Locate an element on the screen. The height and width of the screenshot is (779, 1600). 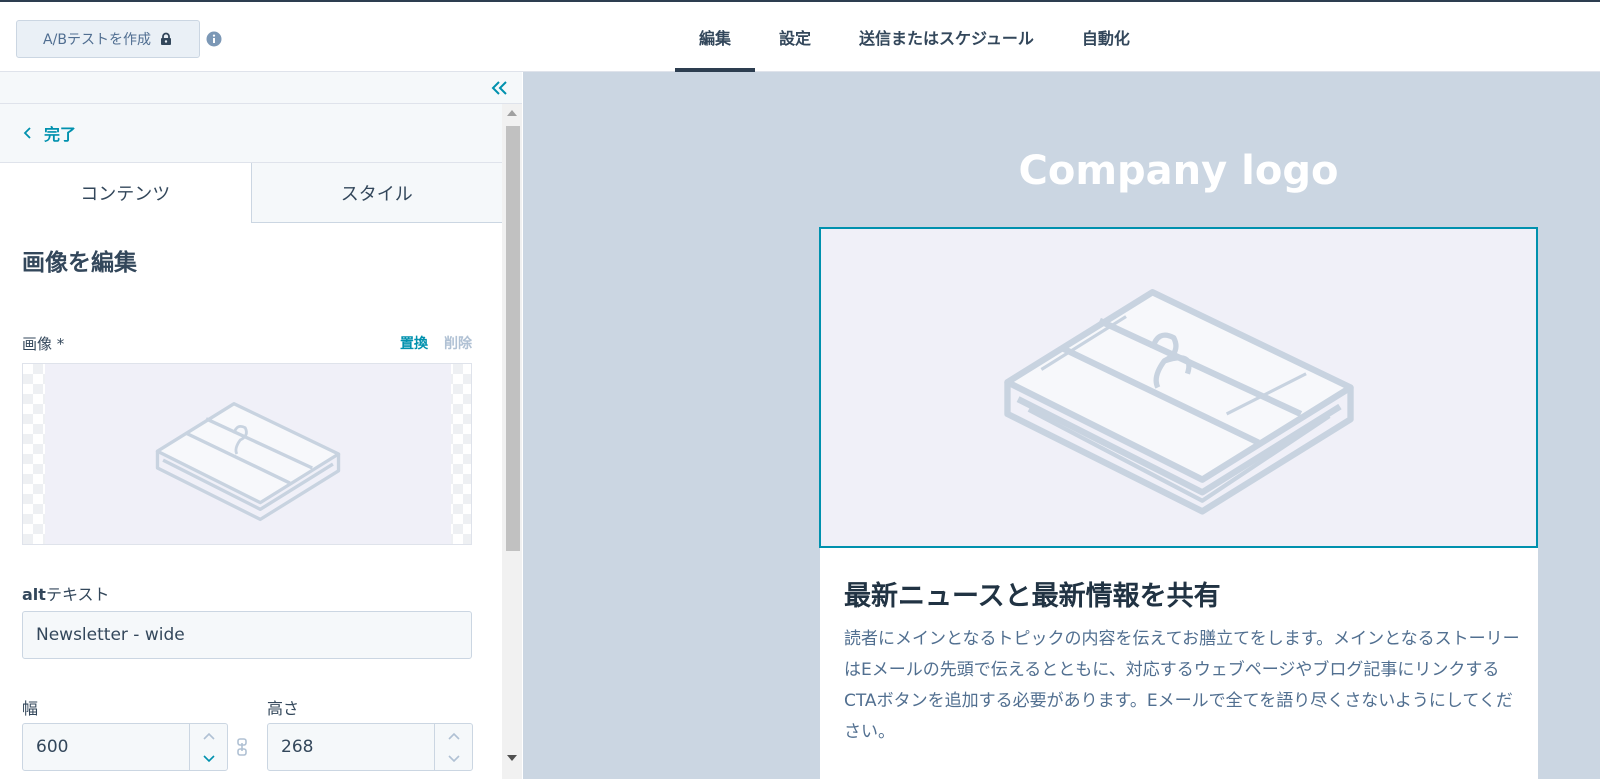
width-stepper is located at coordinates (125, 747).